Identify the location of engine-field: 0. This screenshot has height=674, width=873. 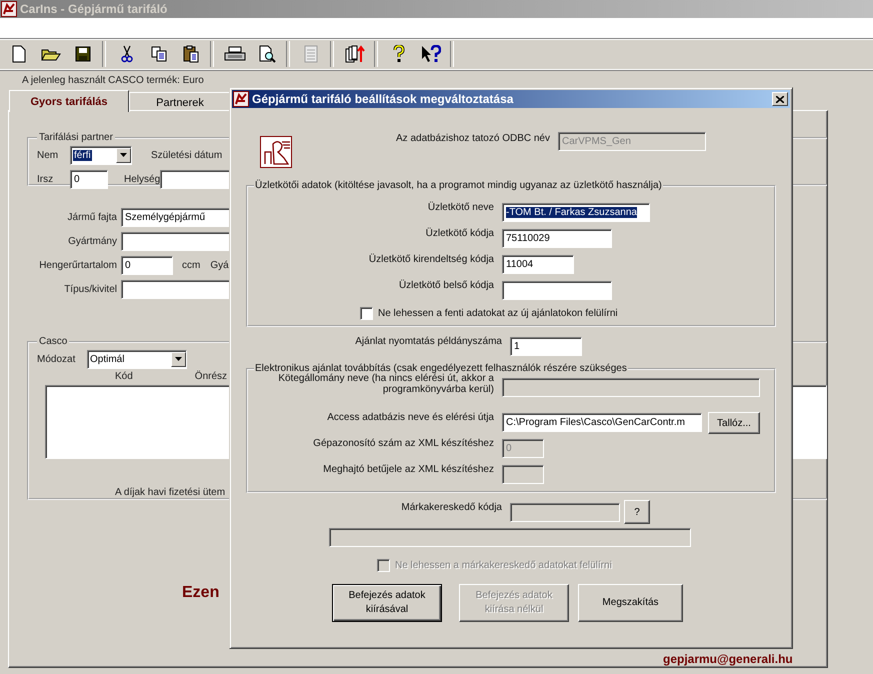
(147, 265).